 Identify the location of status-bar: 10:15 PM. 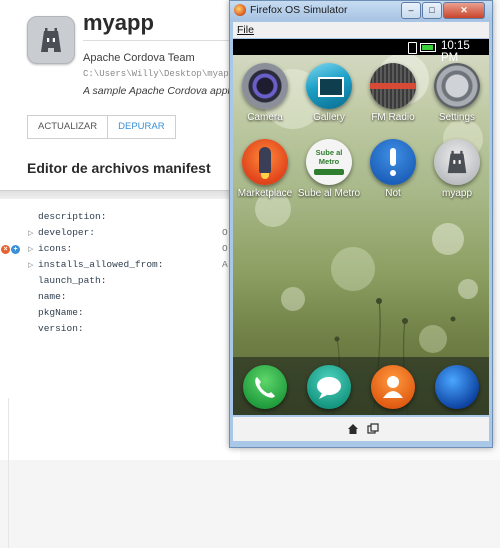
(361, 51).